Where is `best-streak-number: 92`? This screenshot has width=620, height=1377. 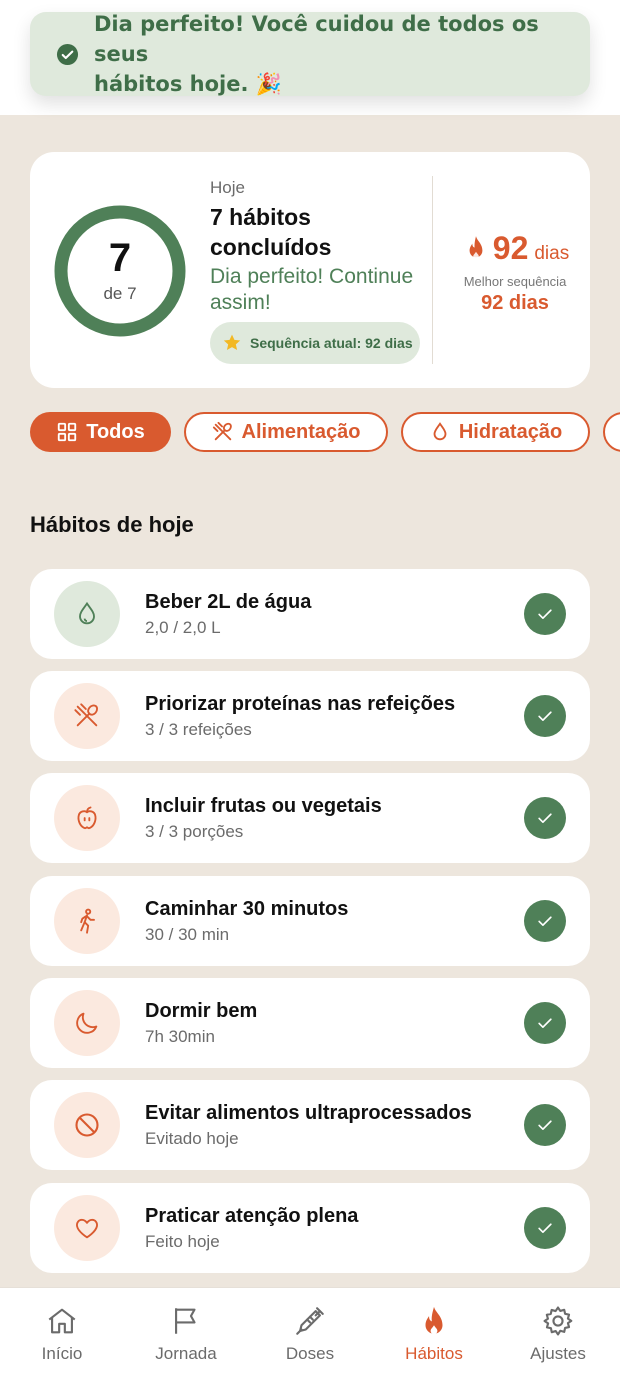
best-streak-number: 92 is located at coordinates (510, 248).